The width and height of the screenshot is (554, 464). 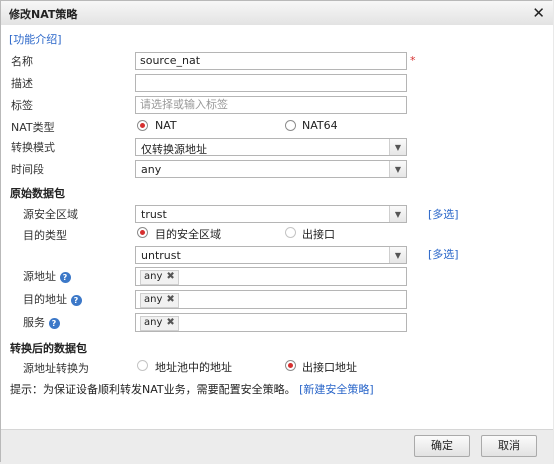 I want to click on hint-text: 提示：为保证设备顺利转发NAT业务，需要配置安全策略。, so click(x=153, y=389).